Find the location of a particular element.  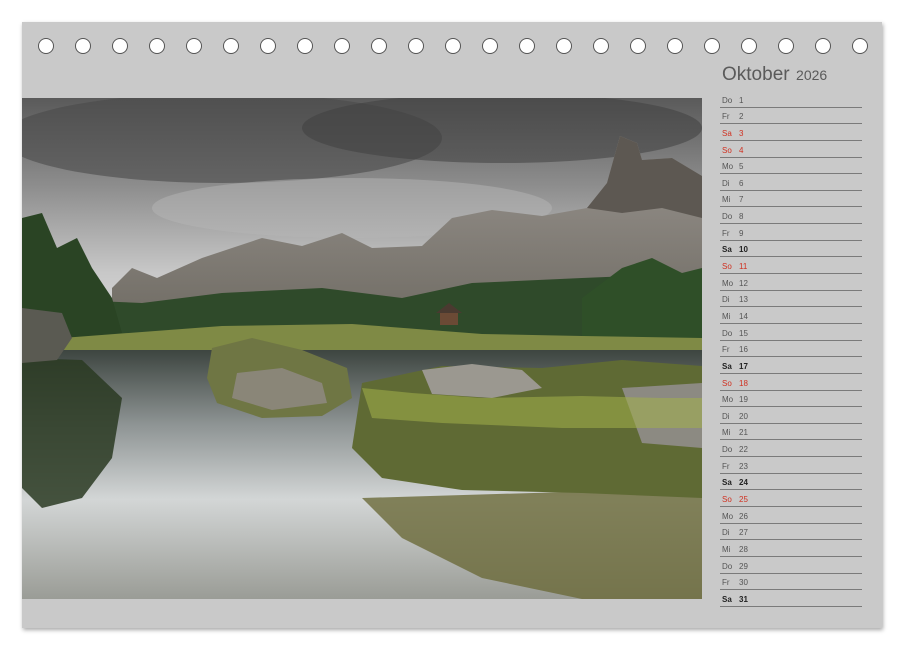

day-number: 18 is located at coordinates (743, 383).